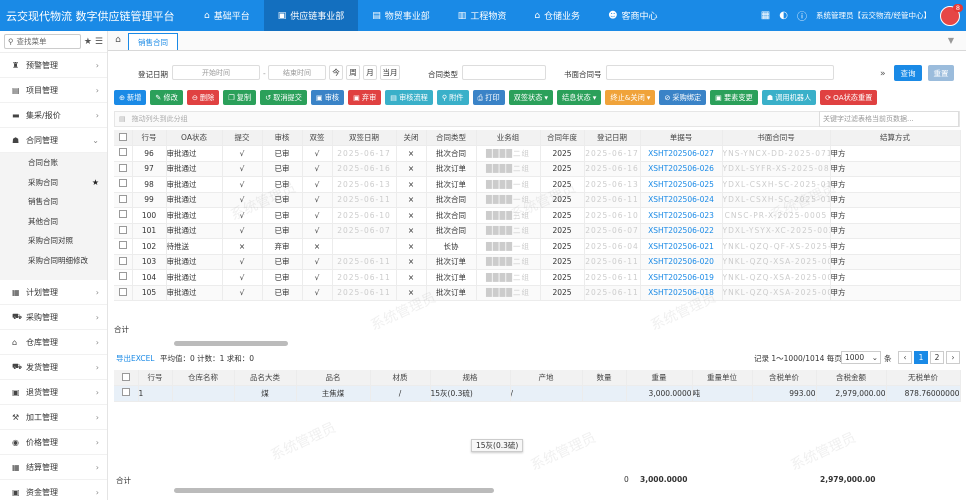 The width and height of the screenshot is (966, 500). What do you see at coordinates (53, 221) in the screenshot?
I see `sidebar-subitem-other-contract: 其他合同` at bounding box center [53, 221].